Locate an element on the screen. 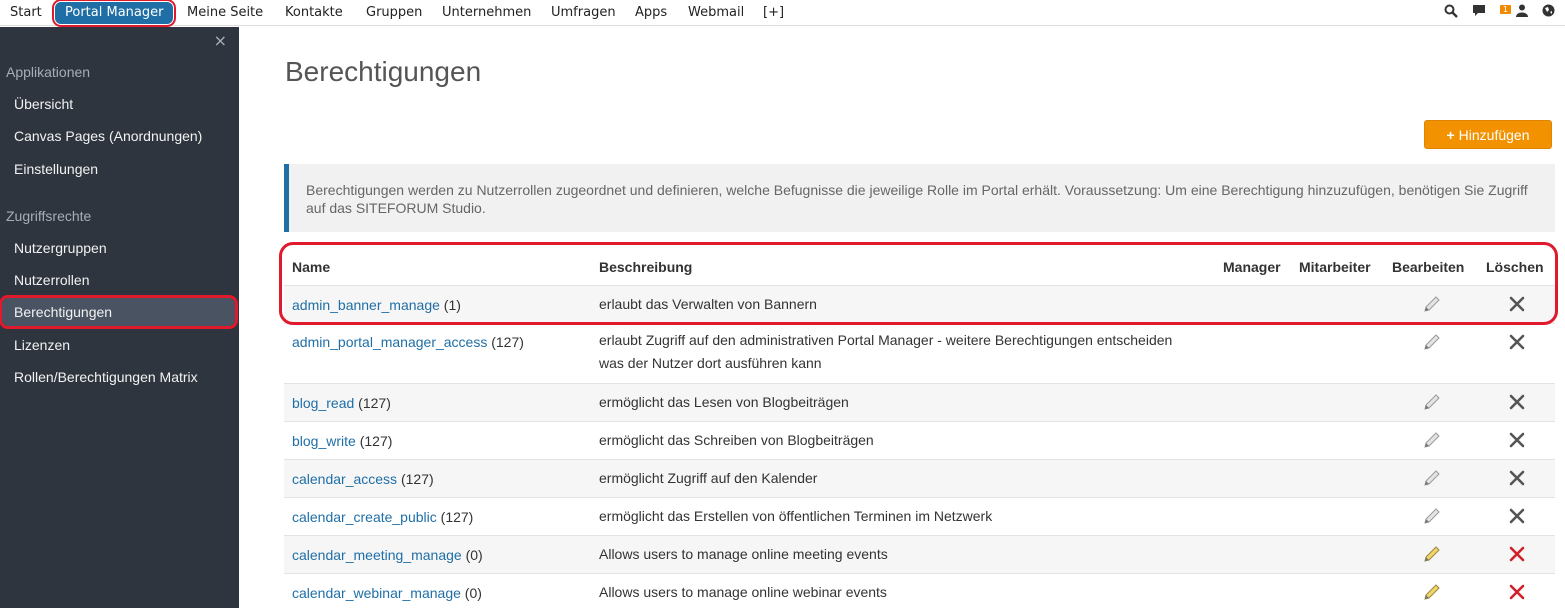  permission-count: (1) is located at coordinates (452, 305).